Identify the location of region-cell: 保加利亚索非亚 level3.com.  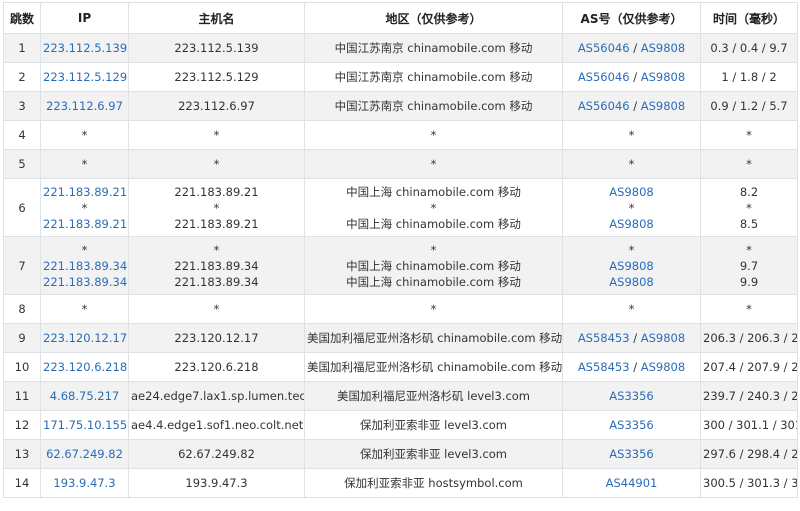
(433, 425).